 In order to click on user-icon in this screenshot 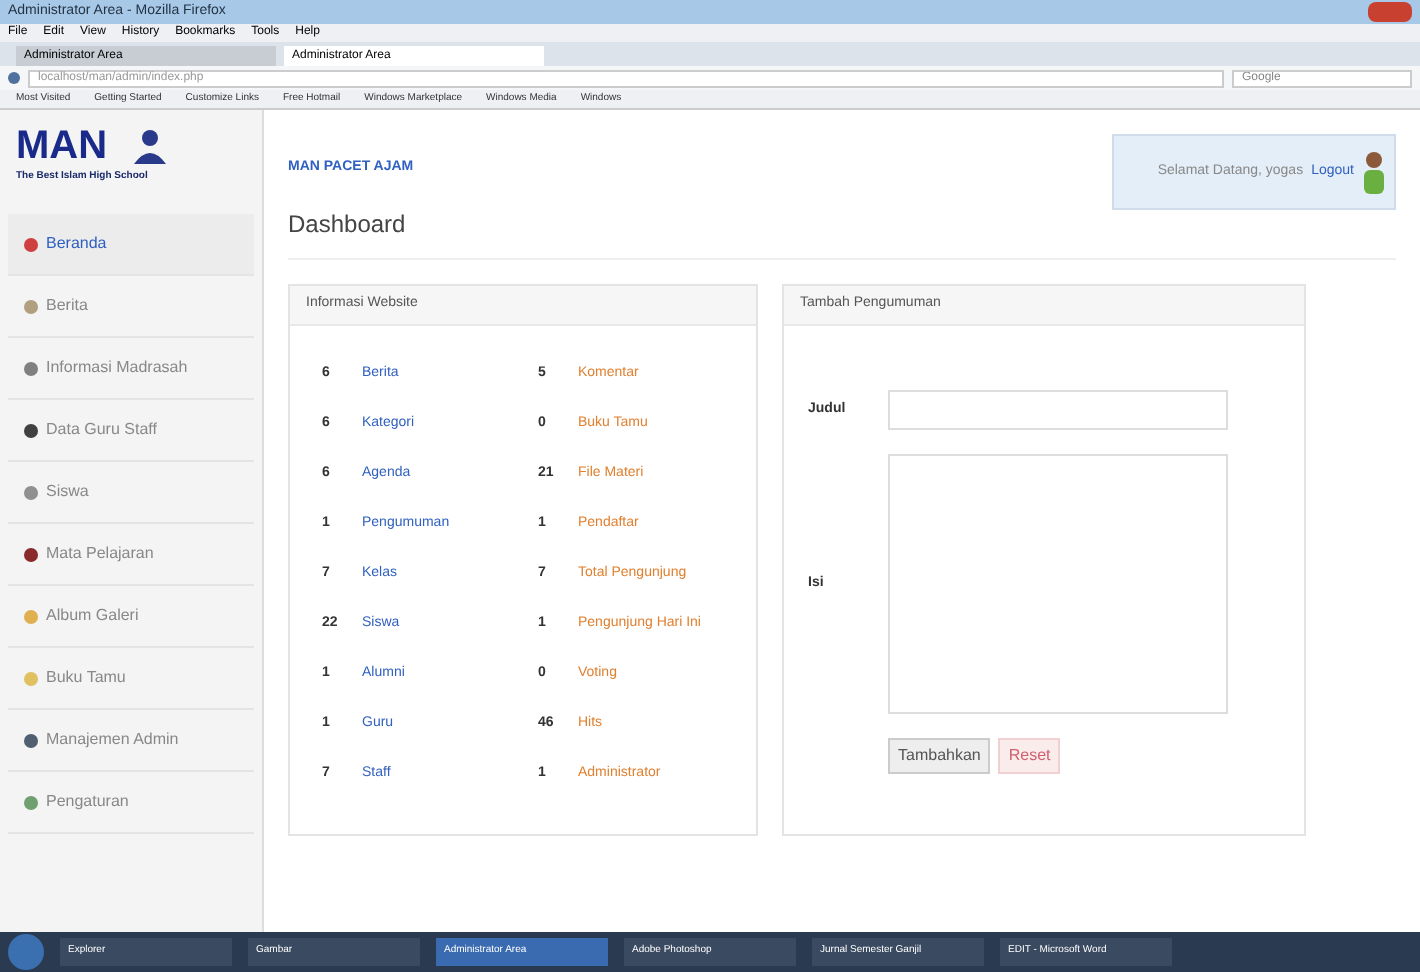, I will do `click(1374, 172)`.